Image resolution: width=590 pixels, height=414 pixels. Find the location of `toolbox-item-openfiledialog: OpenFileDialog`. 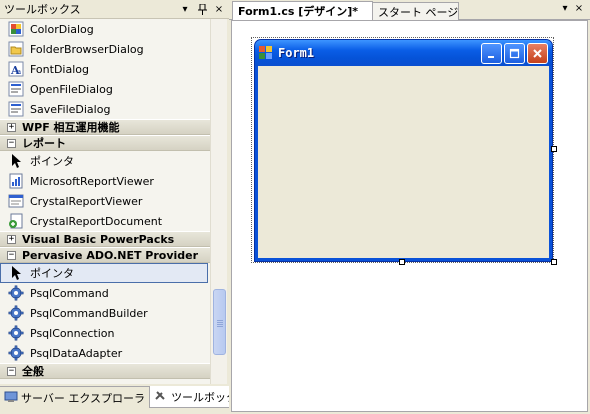

toolbox-item-openfiledialog: OpenFileDialog is located at coordinates (105, 89).